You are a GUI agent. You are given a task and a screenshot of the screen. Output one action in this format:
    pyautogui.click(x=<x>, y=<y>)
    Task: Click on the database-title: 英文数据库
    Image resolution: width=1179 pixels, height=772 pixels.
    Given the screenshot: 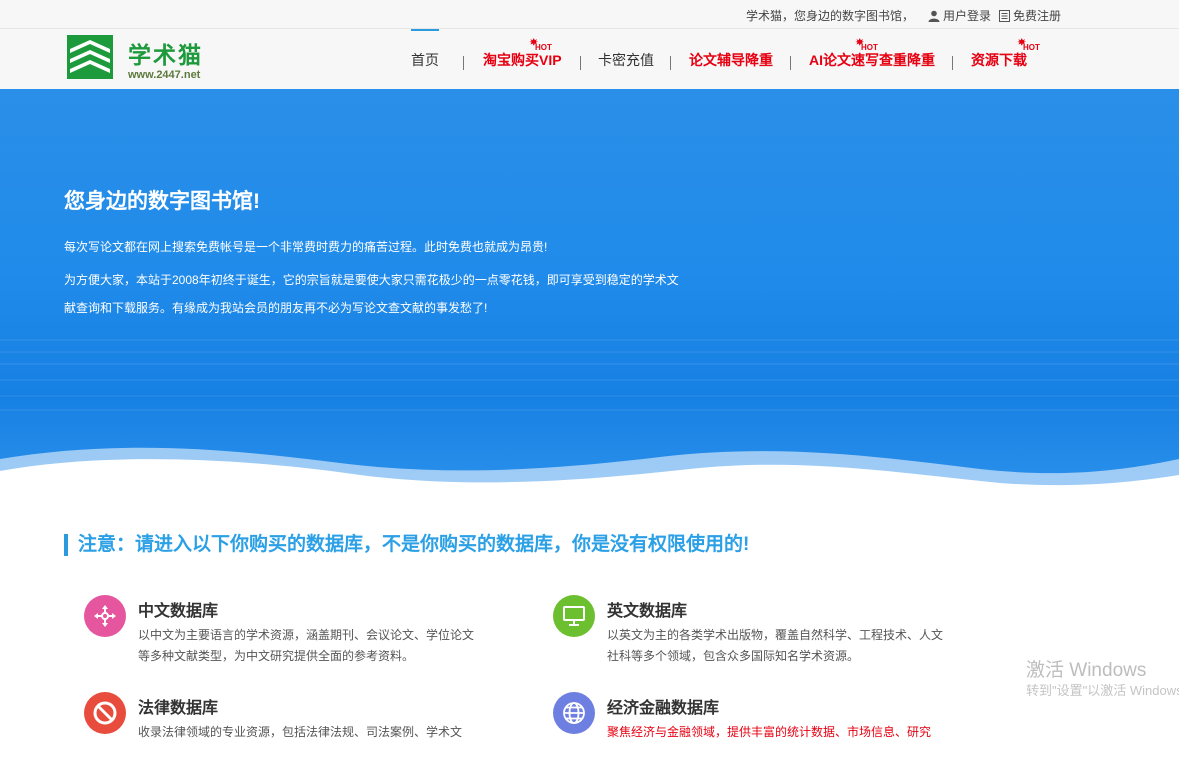 What is the action you would take?
    pyautogui.click(x=647, y=611)
    